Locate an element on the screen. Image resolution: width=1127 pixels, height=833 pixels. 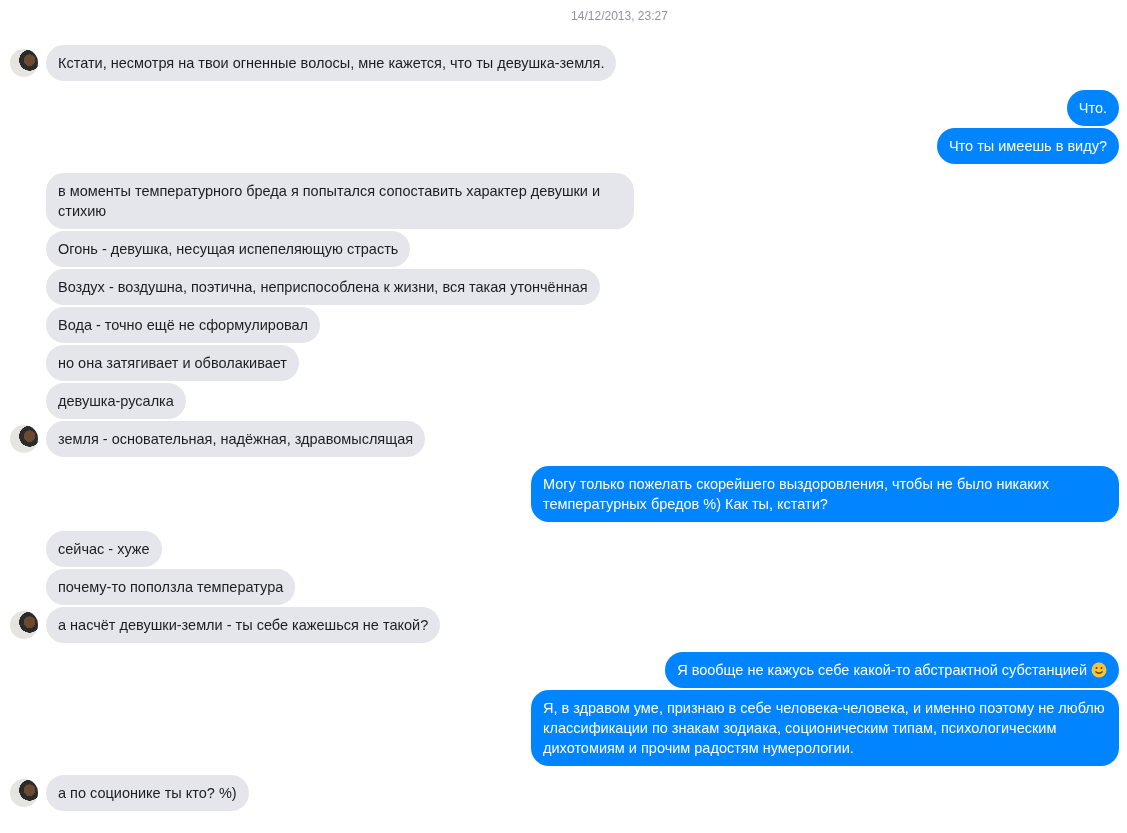
message-bubble: девушка-русалка is located at coordinates (116, 401).